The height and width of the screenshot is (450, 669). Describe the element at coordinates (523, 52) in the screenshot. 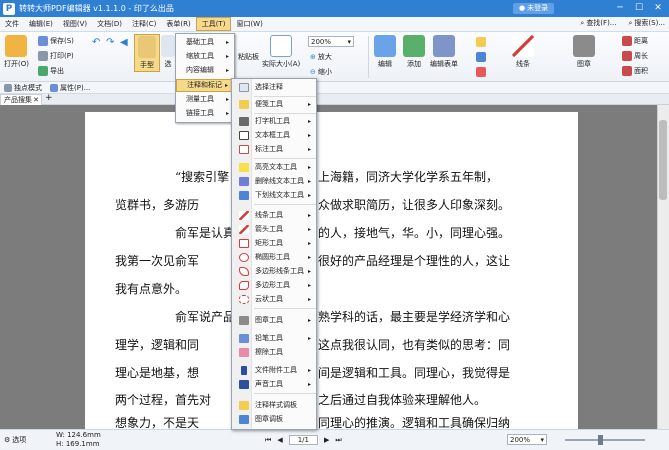

I see `line-tool-button: 线条` at that location.